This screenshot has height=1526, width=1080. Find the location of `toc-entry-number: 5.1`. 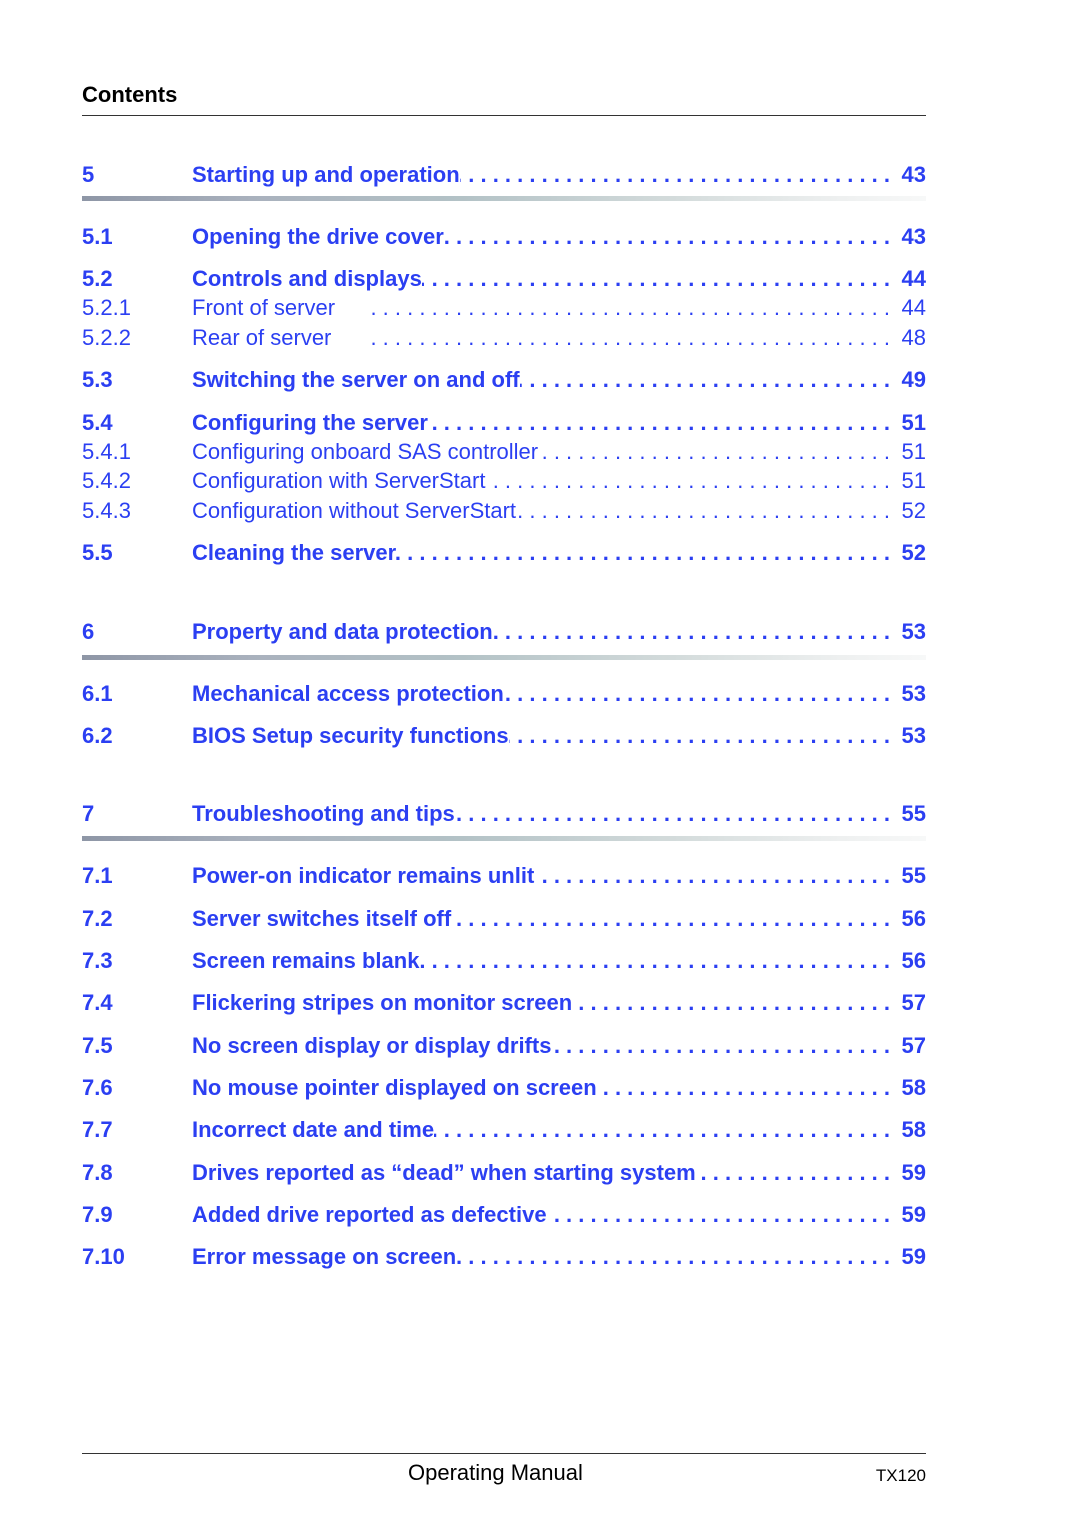

toc-entry-number: 5.1 is located at coordinates (97, 236).